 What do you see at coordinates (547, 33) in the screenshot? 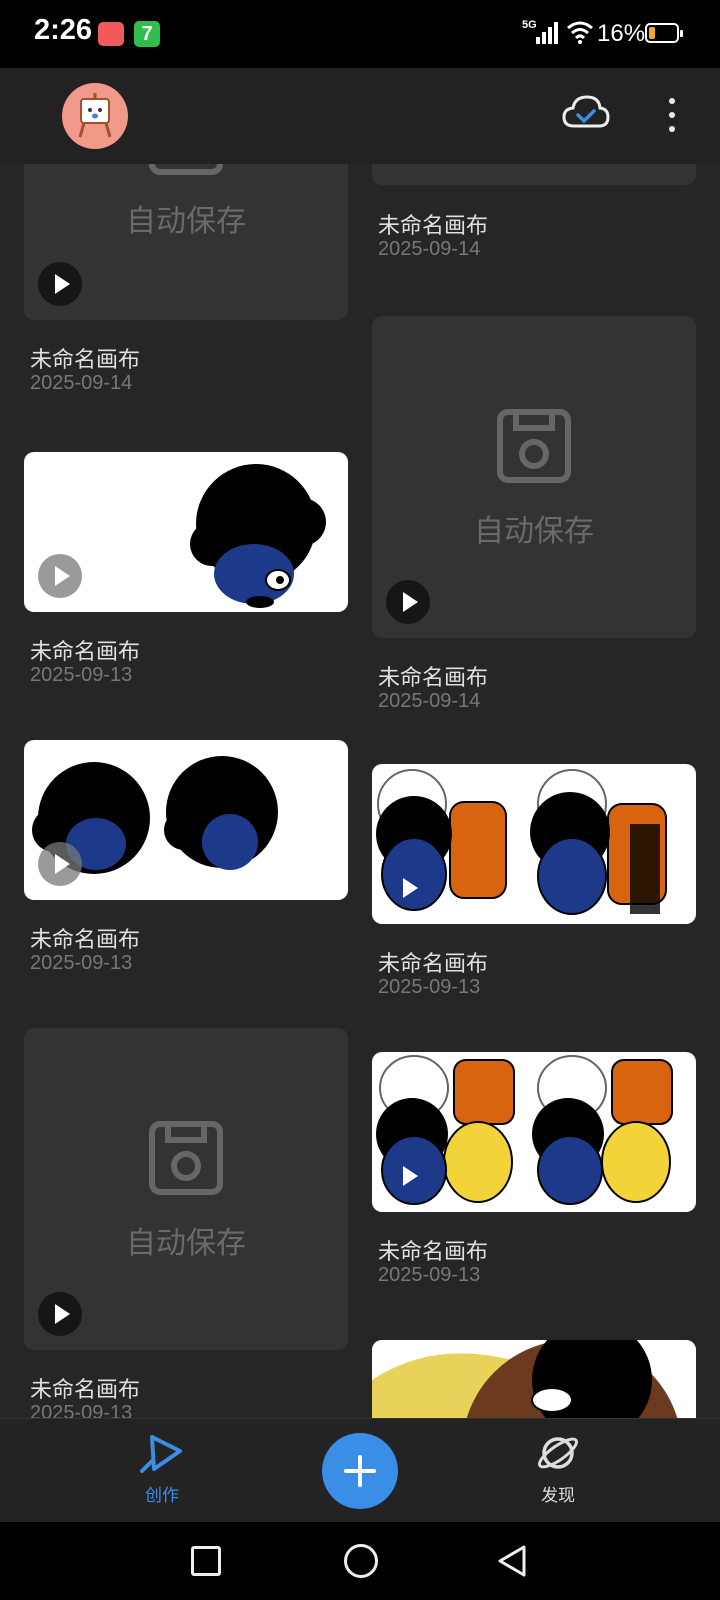
I see `cell-signal-icon` at bounding box center [547, 33].